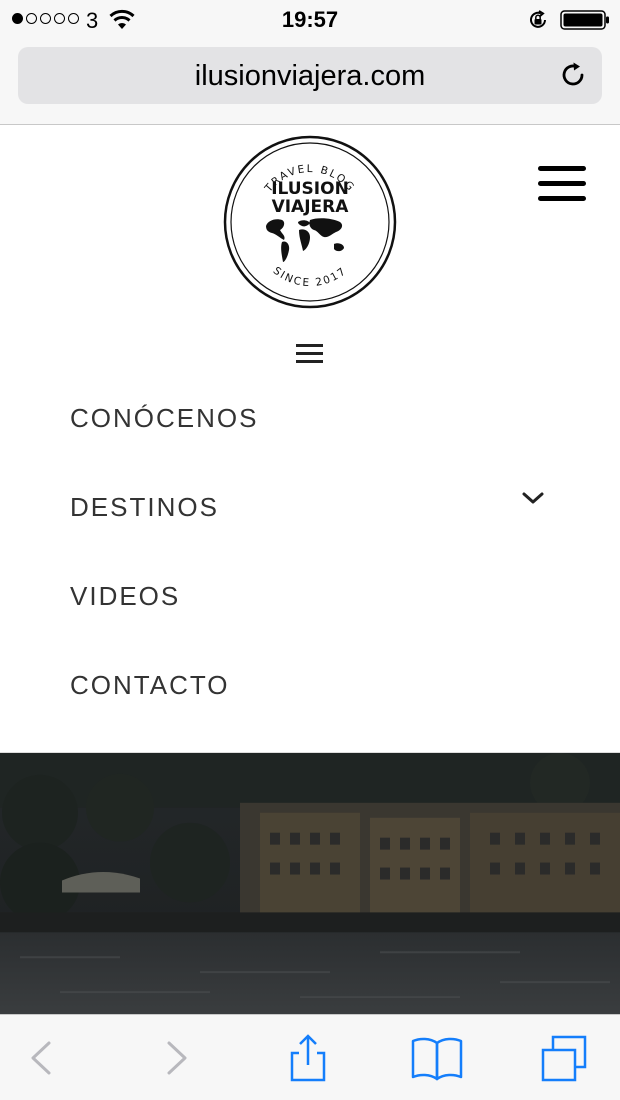 This screenshot has height=1100, width=620. What do you see at coordinates (564, 1058) in the screenshot?
I see `tabs-icon` at bounding box center [564, 1058].